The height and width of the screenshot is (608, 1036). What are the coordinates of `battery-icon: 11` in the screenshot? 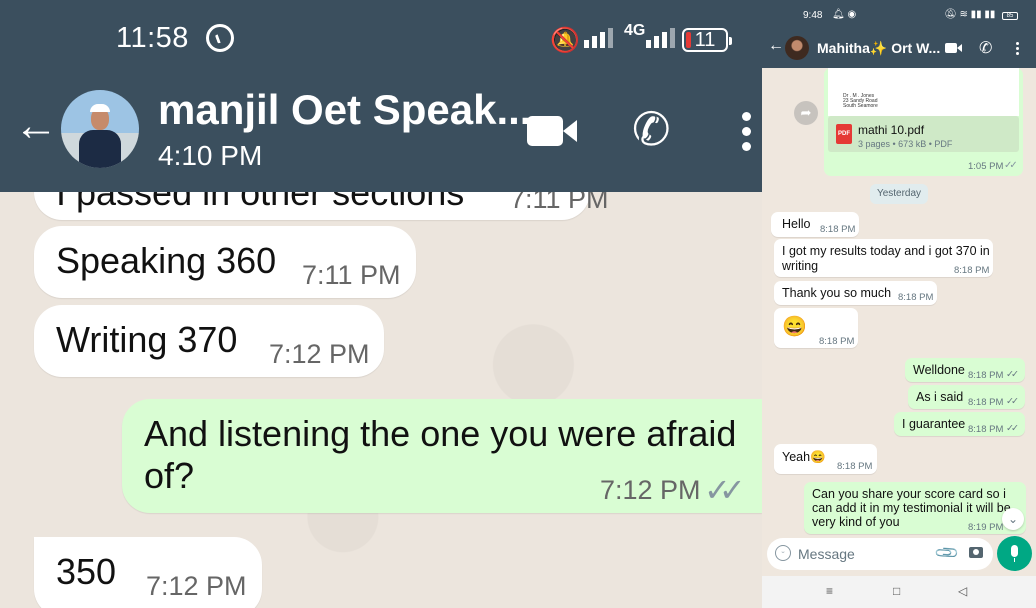 It's located at (707, 40).